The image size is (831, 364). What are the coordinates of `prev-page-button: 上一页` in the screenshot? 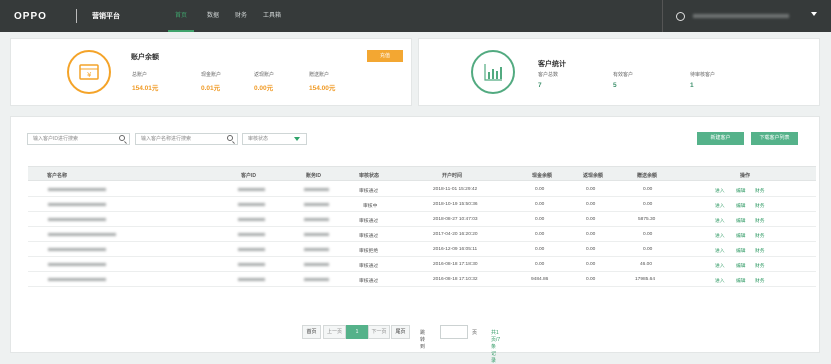 It's located at (334, 332).